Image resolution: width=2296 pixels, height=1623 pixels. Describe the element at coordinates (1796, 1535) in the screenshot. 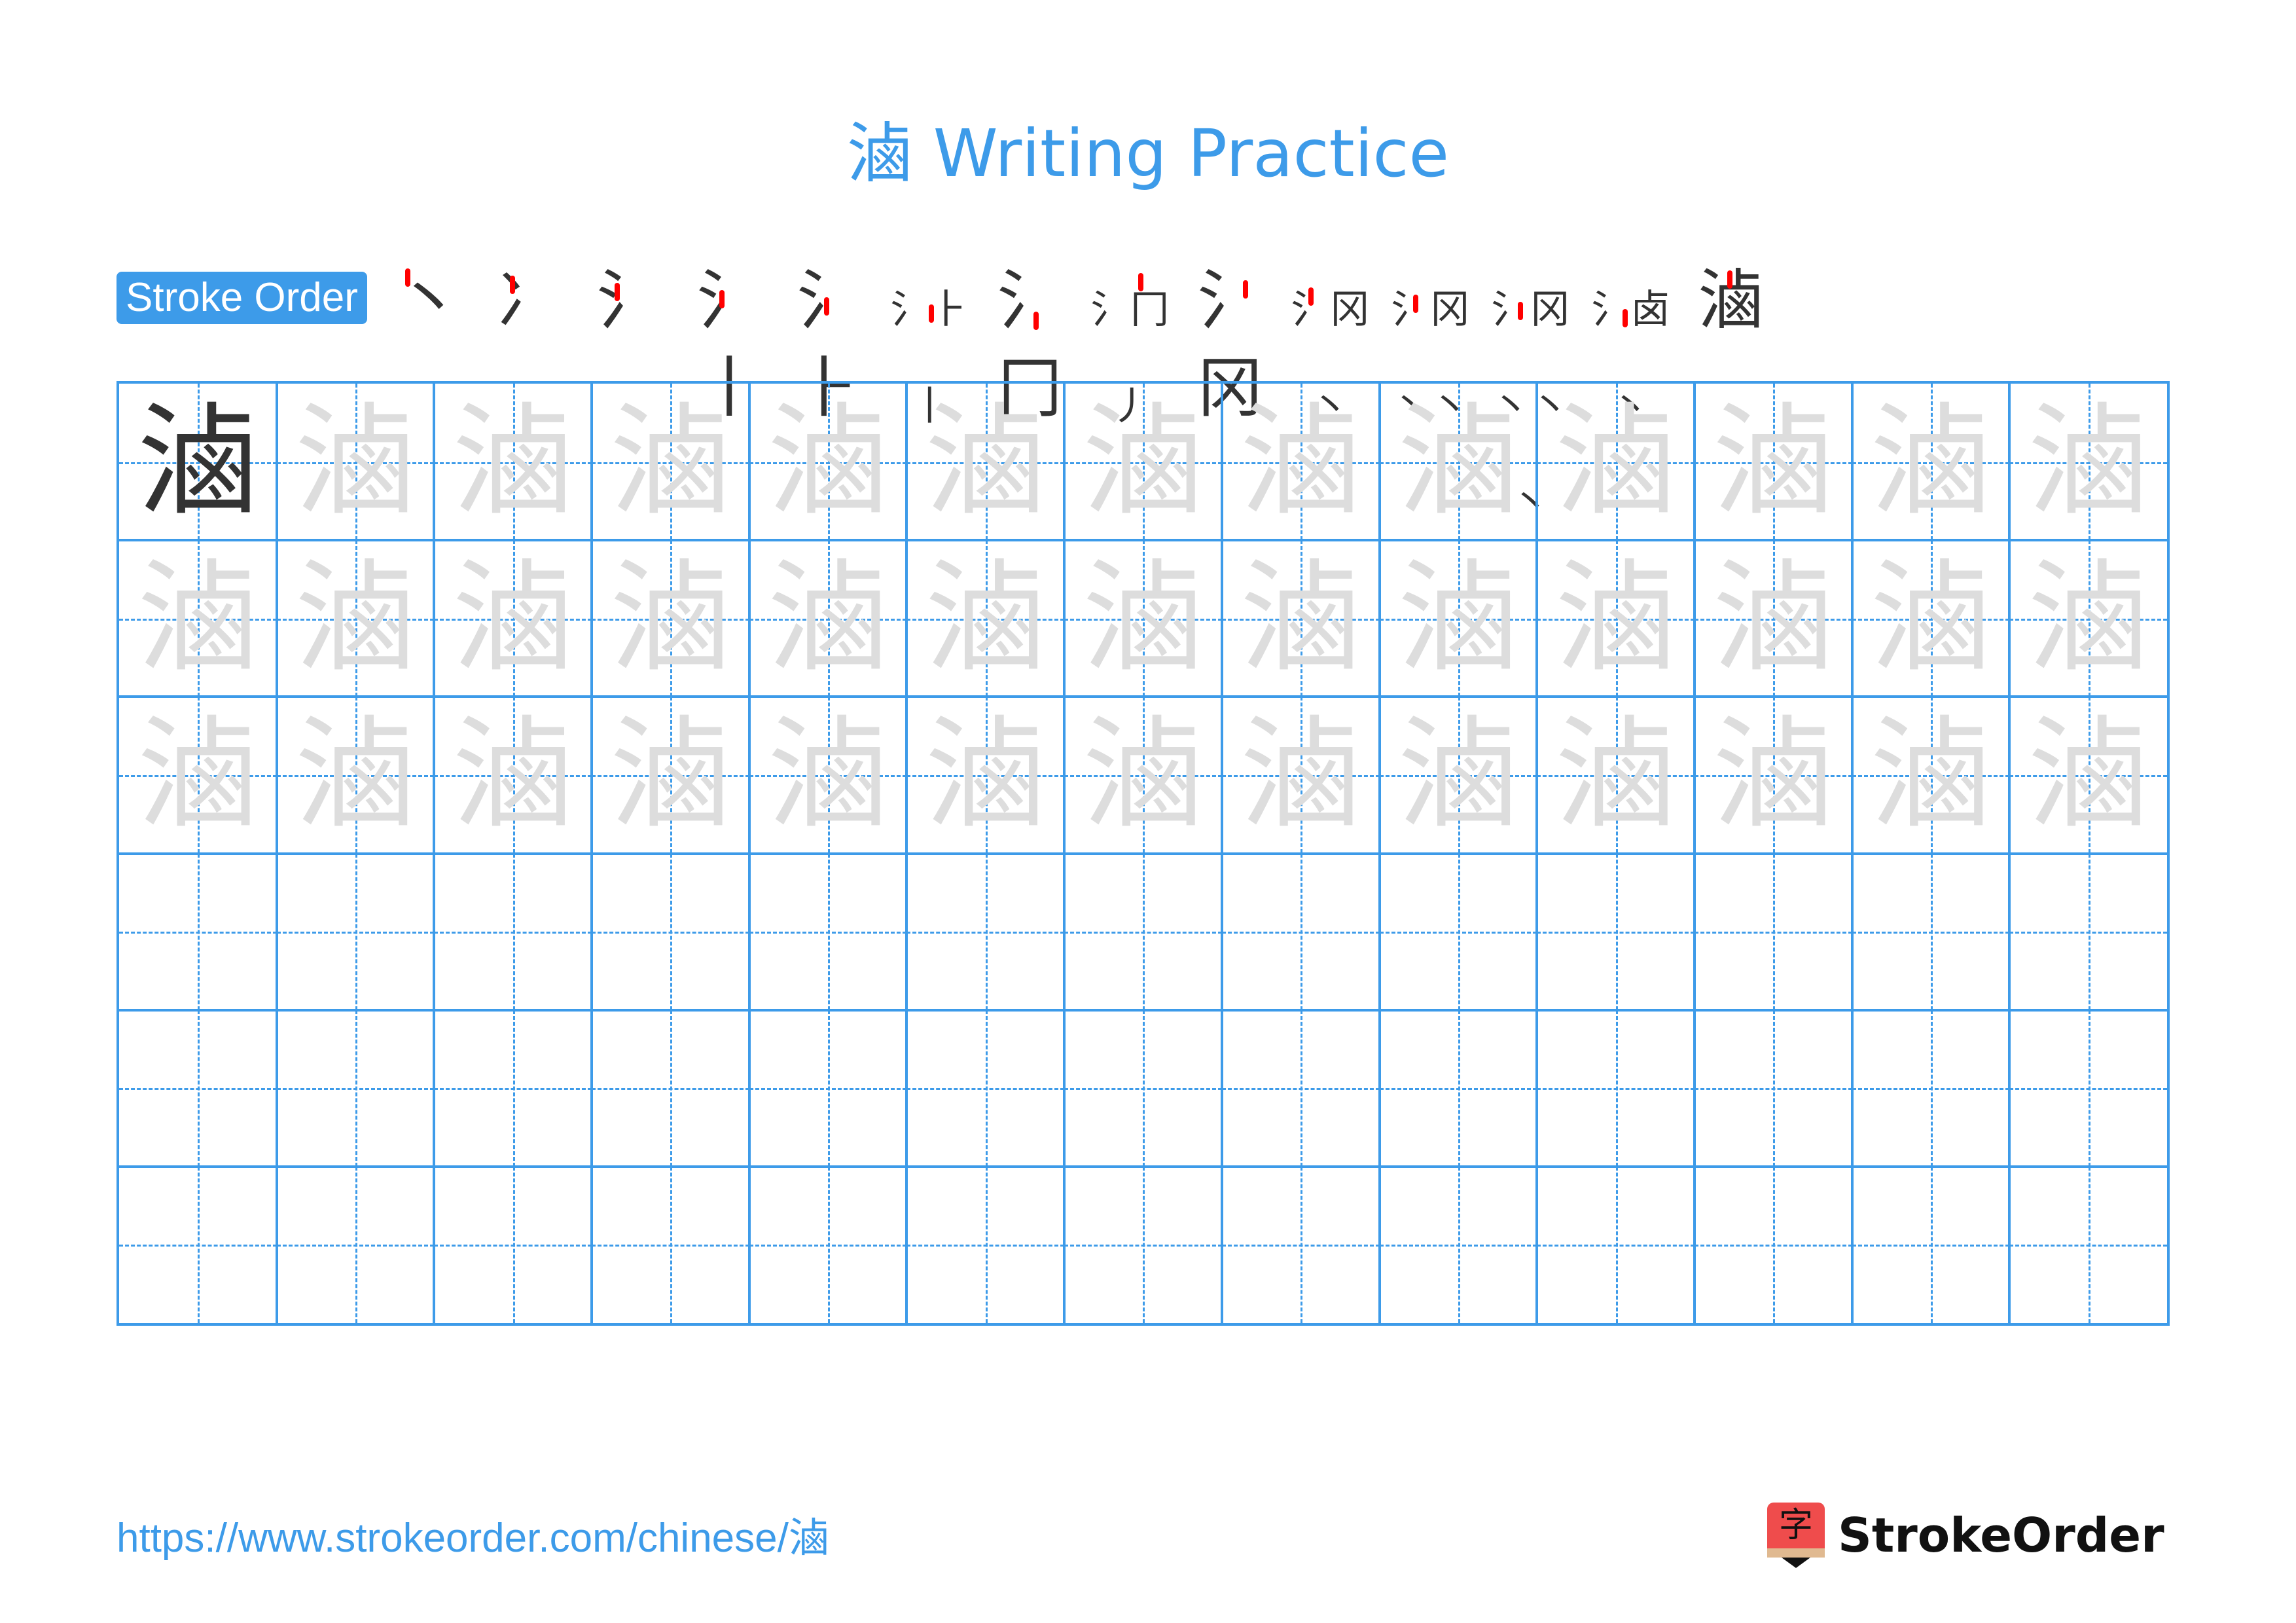

I see `pencil-logo-icon: 字` at that location.